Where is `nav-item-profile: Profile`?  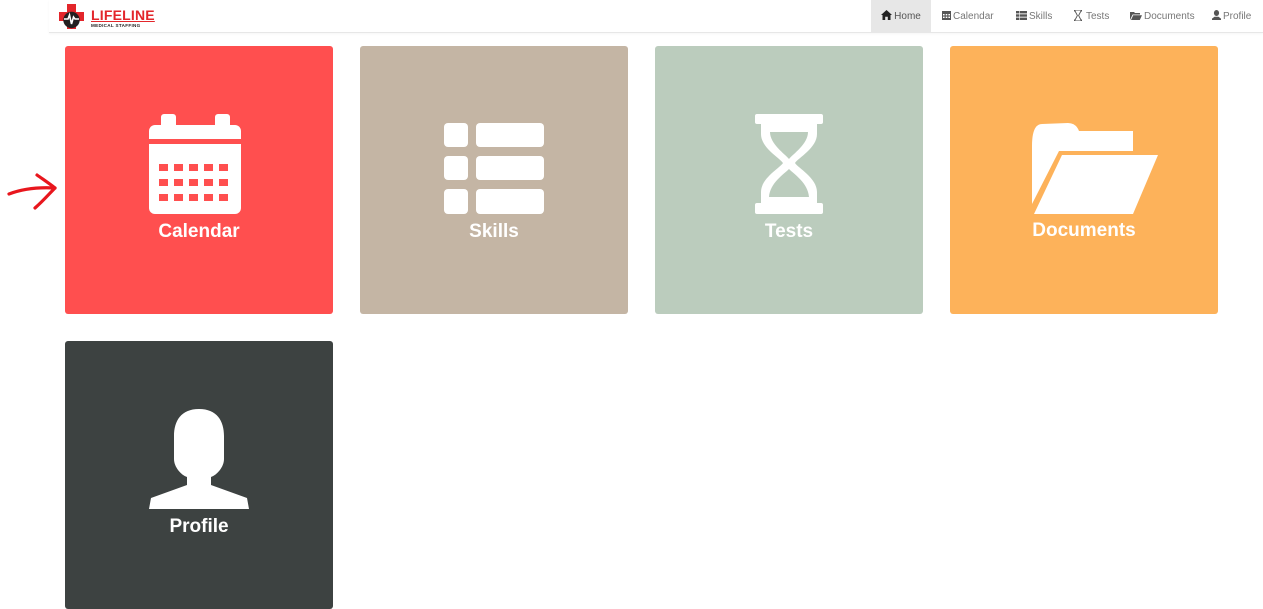 nav-item-profile: Profile is located at coordinates (1231, 16).